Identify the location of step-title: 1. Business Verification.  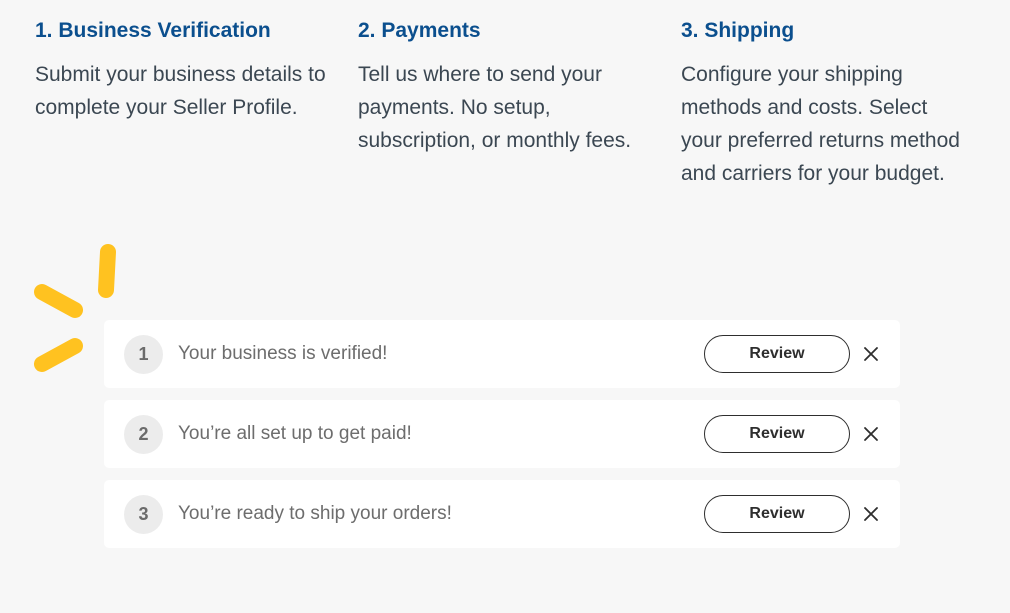
(153, 30).